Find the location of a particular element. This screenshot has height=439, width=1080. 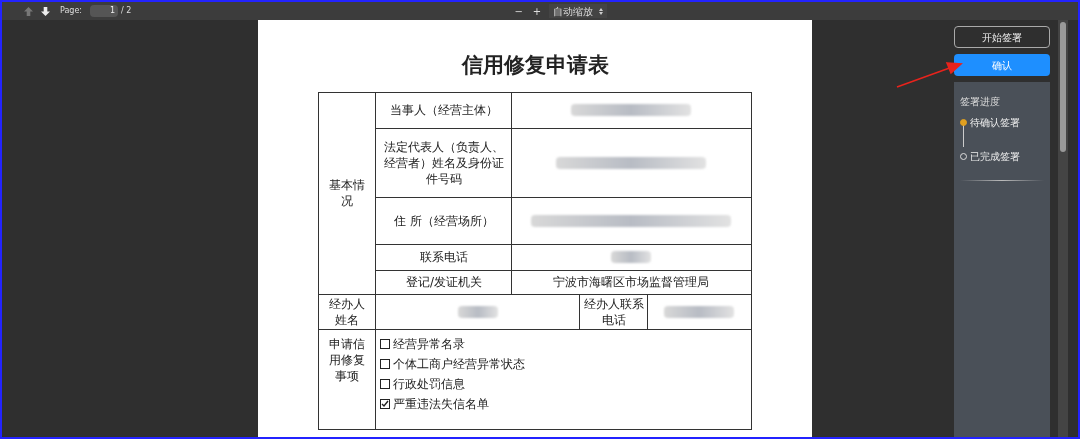

progress-title: 签署进度 is located at coordinates (980, 102).